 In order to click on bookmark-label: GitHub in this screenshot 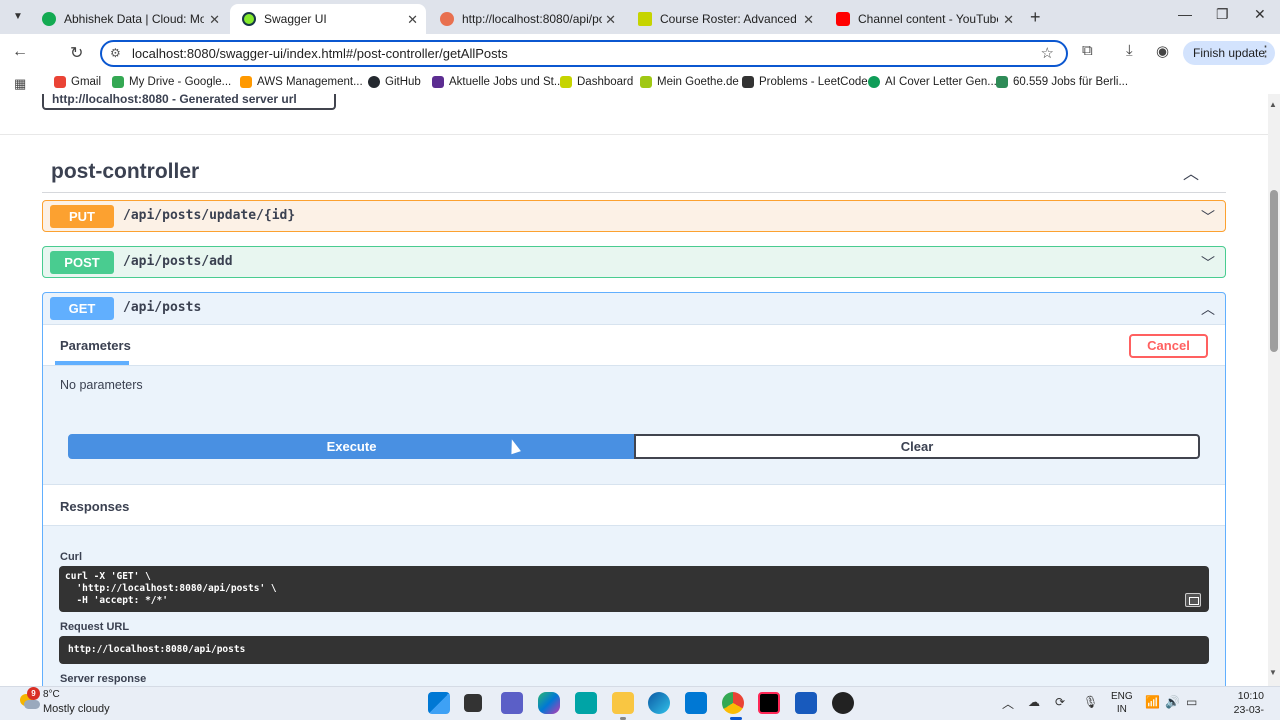, I will do `click(403, 82)`.